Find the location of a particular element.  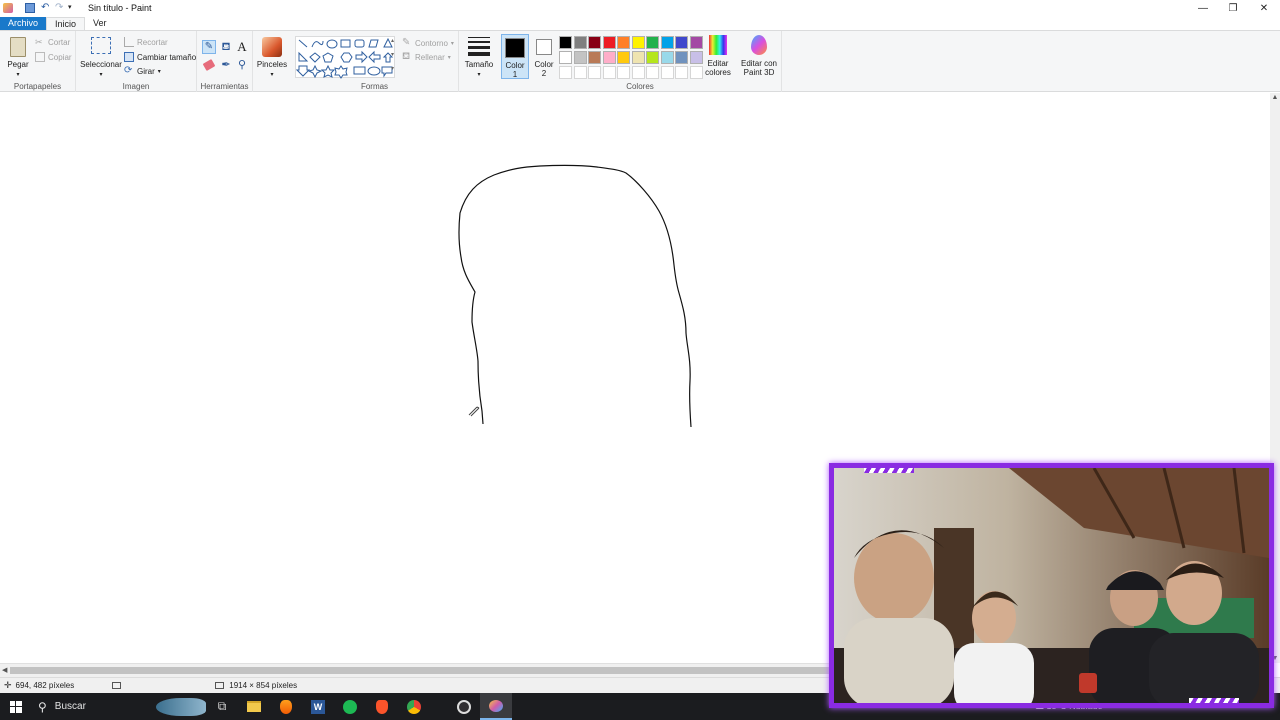

word-icon: W is located at coordinates (318, 706).